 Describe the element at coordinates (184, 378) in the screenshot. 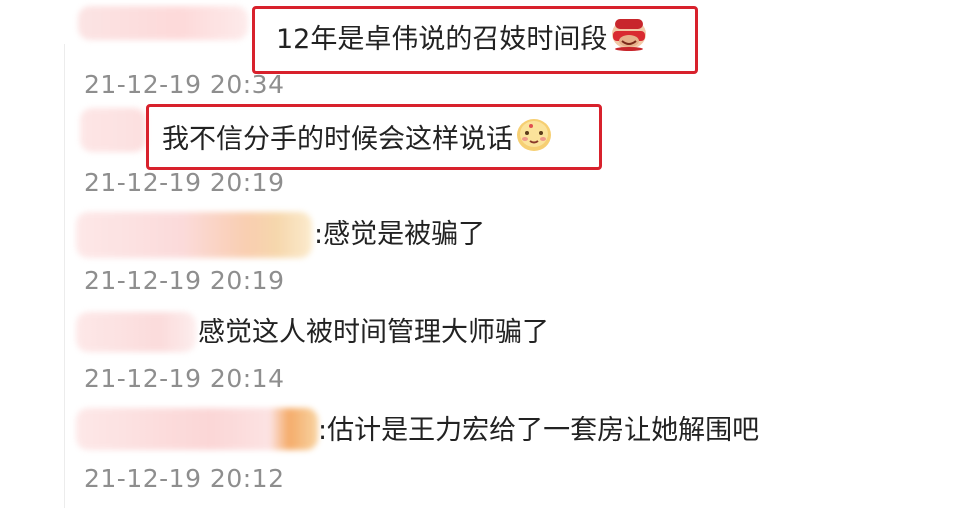

I see `timestamp: 21-12-19 20:14` at that location.